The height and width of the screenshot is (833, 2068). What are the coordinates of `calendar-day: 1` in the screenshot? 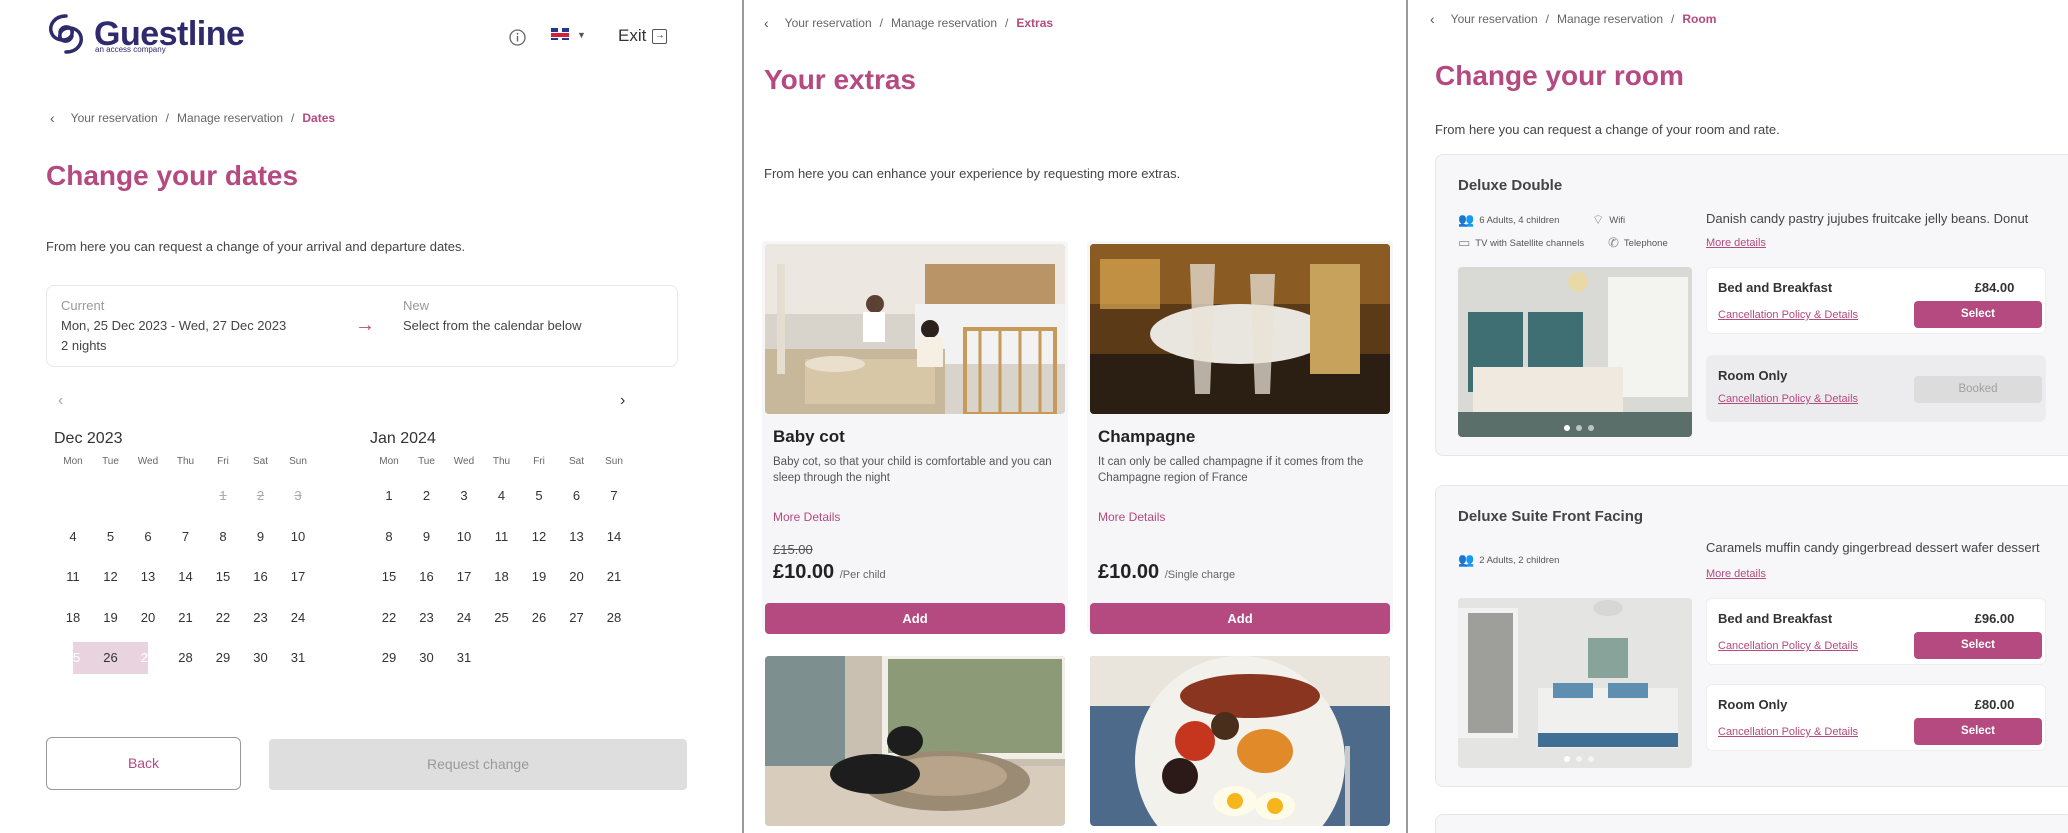 It's located at (389, 496).